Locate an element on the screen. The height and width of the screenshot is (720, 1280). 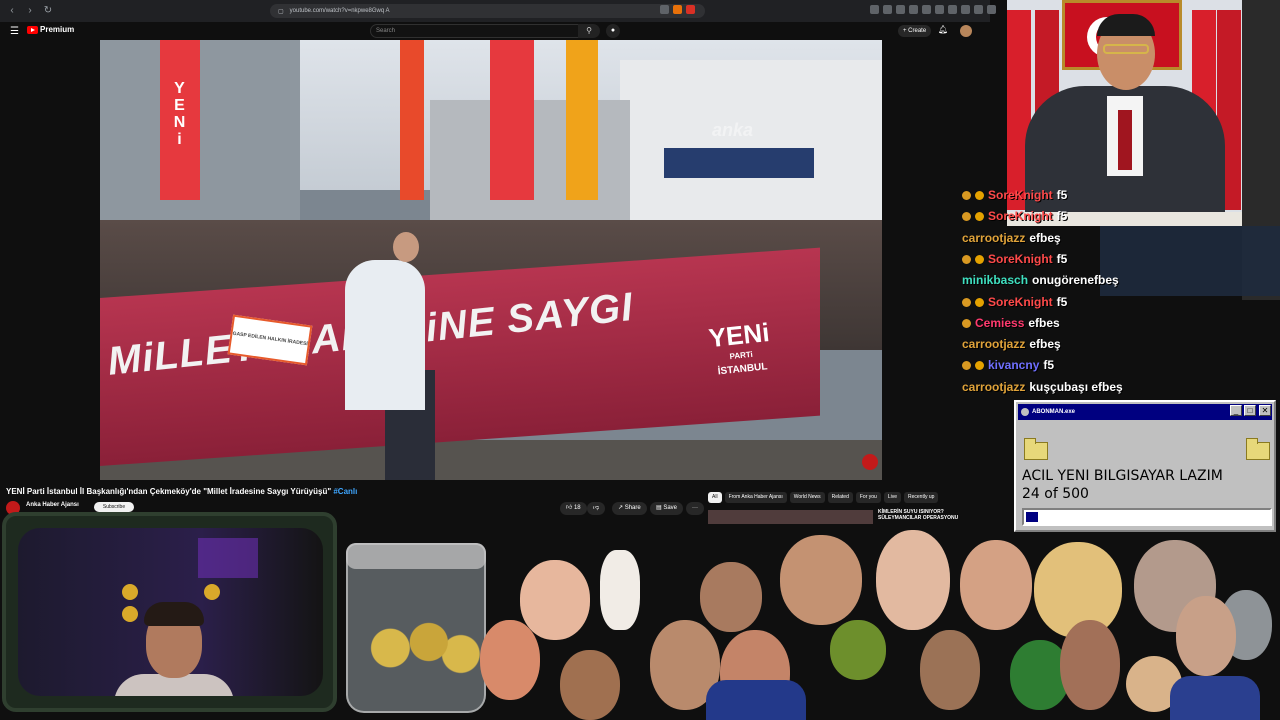
chat-username: Cemiess is located at coordinates (999, 323).